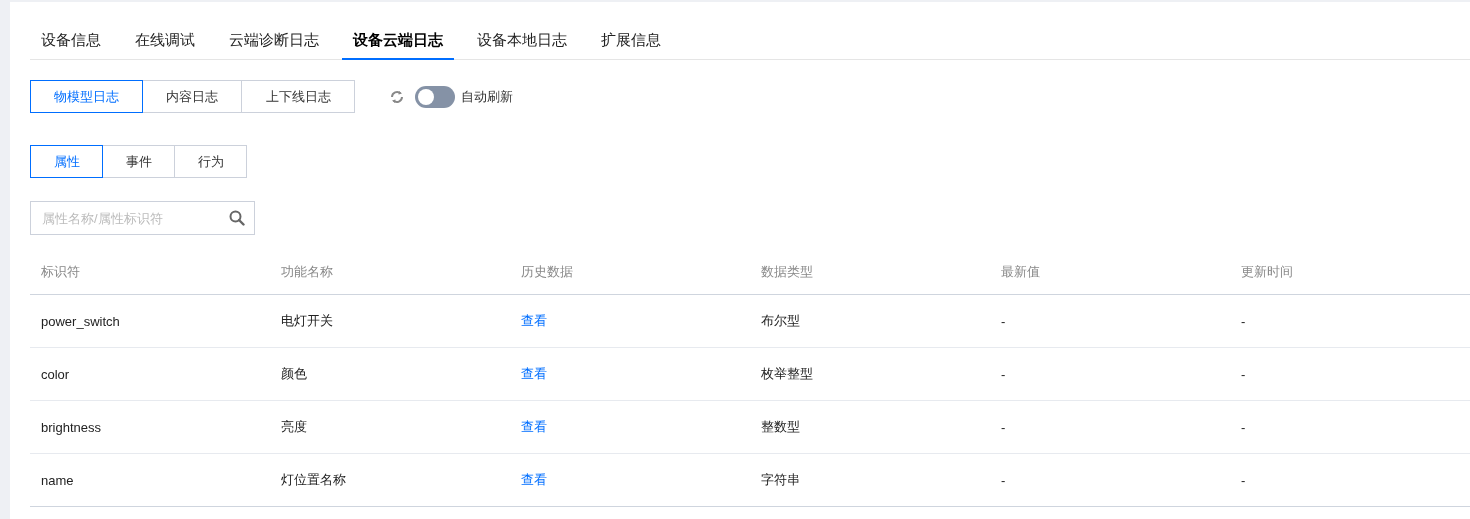  I want to click on table-cell: 整数型, so click(780, 426).